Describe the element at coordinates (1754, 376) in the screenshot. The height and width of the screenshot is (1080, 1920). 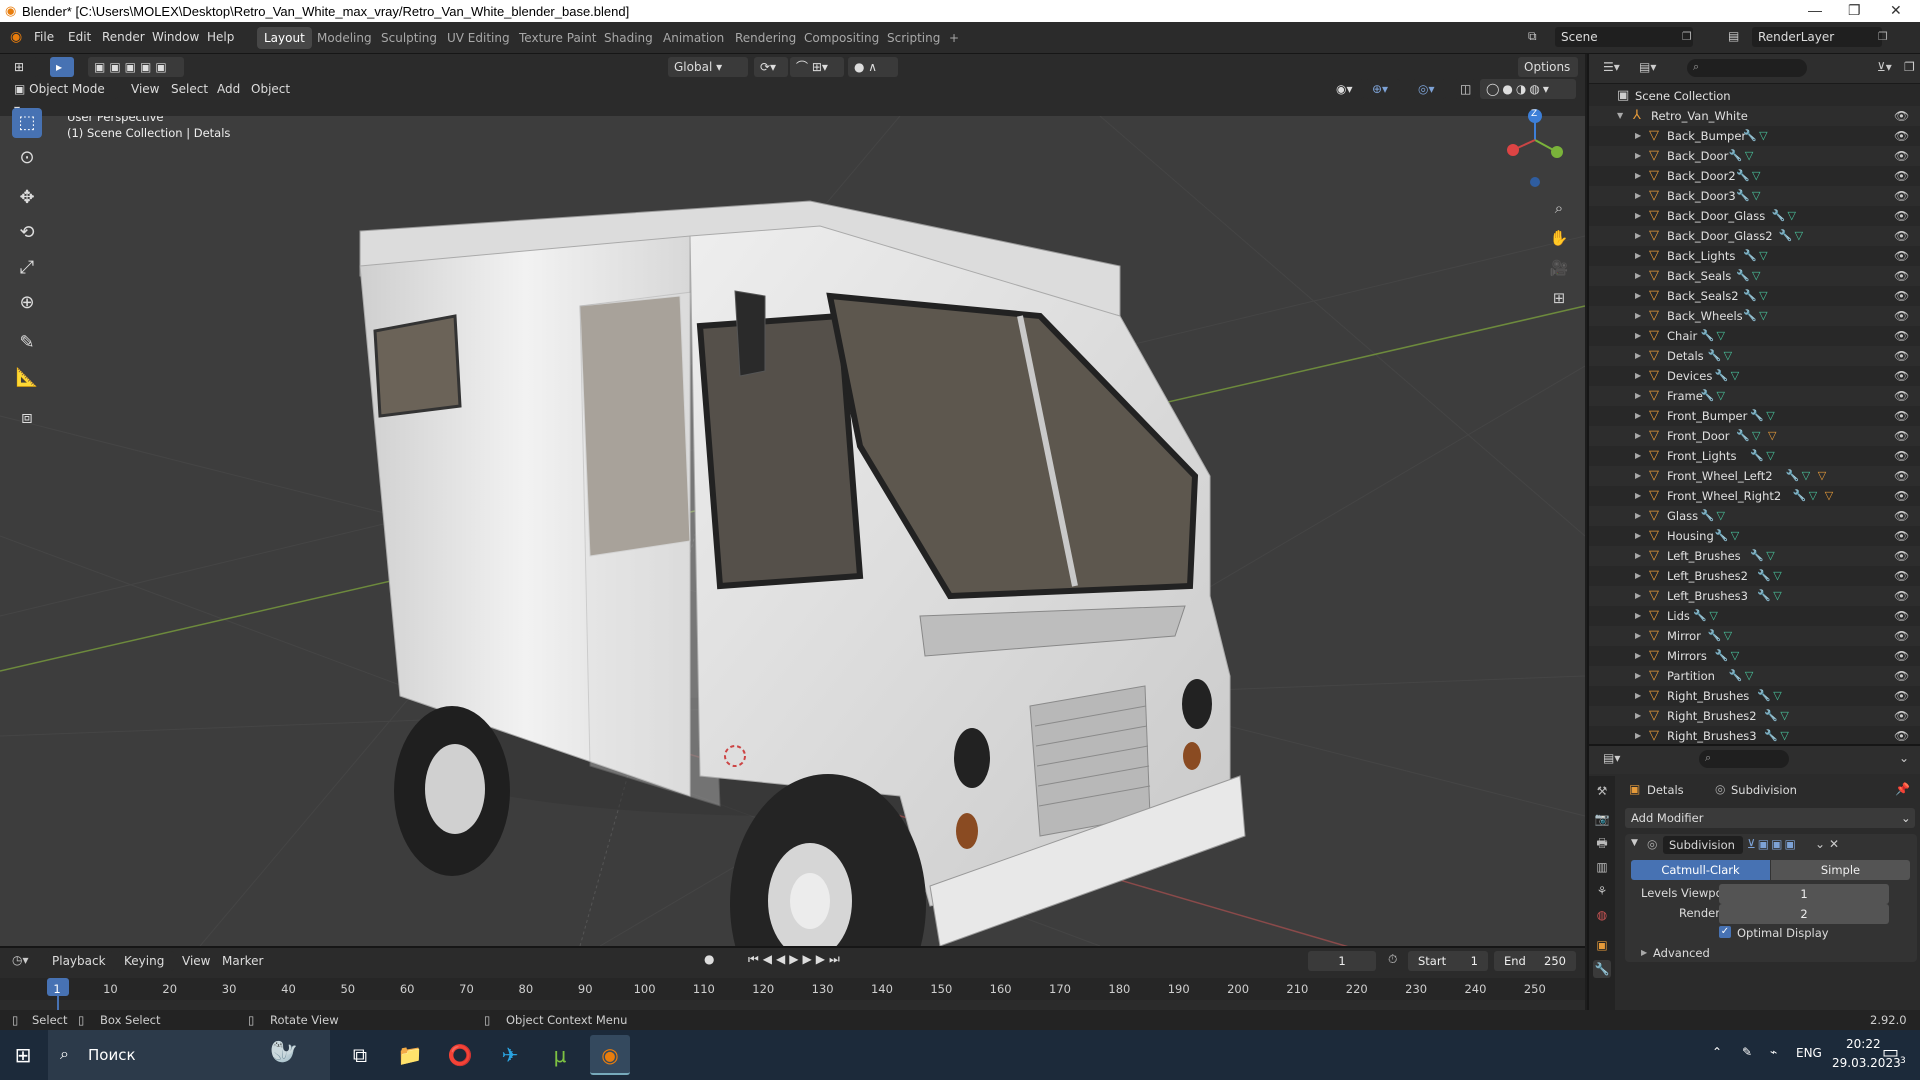
I see `outliner-item: ▶ ▽ Devices 🔧 ▽ 👁` at that location.